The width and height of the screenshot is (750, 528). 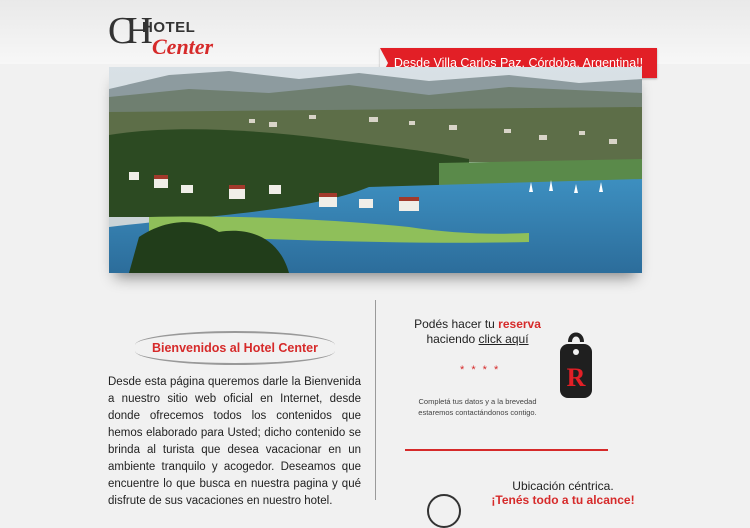 What do you see at coordinates (451, 339) in the screenshot?
I see `reserve-line2-prefix: haciendo` at bounding box center [451, 339].